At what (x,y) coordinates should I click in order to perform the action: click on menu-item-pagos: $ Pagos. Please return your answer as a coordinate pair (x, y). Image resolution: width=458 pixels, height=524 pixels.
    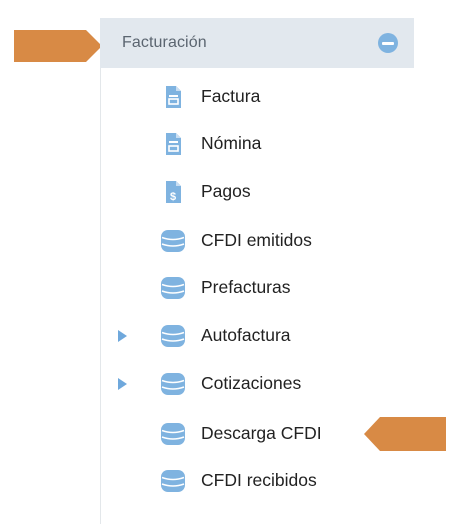
    Looking at the image, I should click on (258, 192).